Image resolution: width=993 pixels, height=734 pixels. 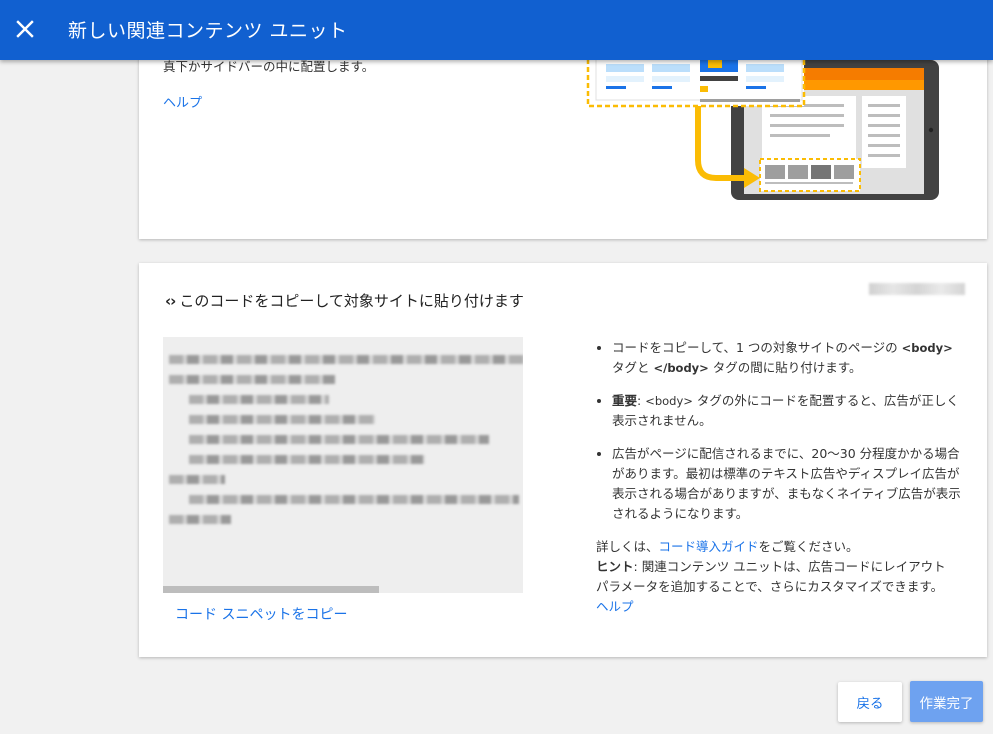 What do you see at coordinates (261, 614) in the screenshot?
I see `copy-snippet-link: コード スニペットをコピー` at bounding box center [261, 614].